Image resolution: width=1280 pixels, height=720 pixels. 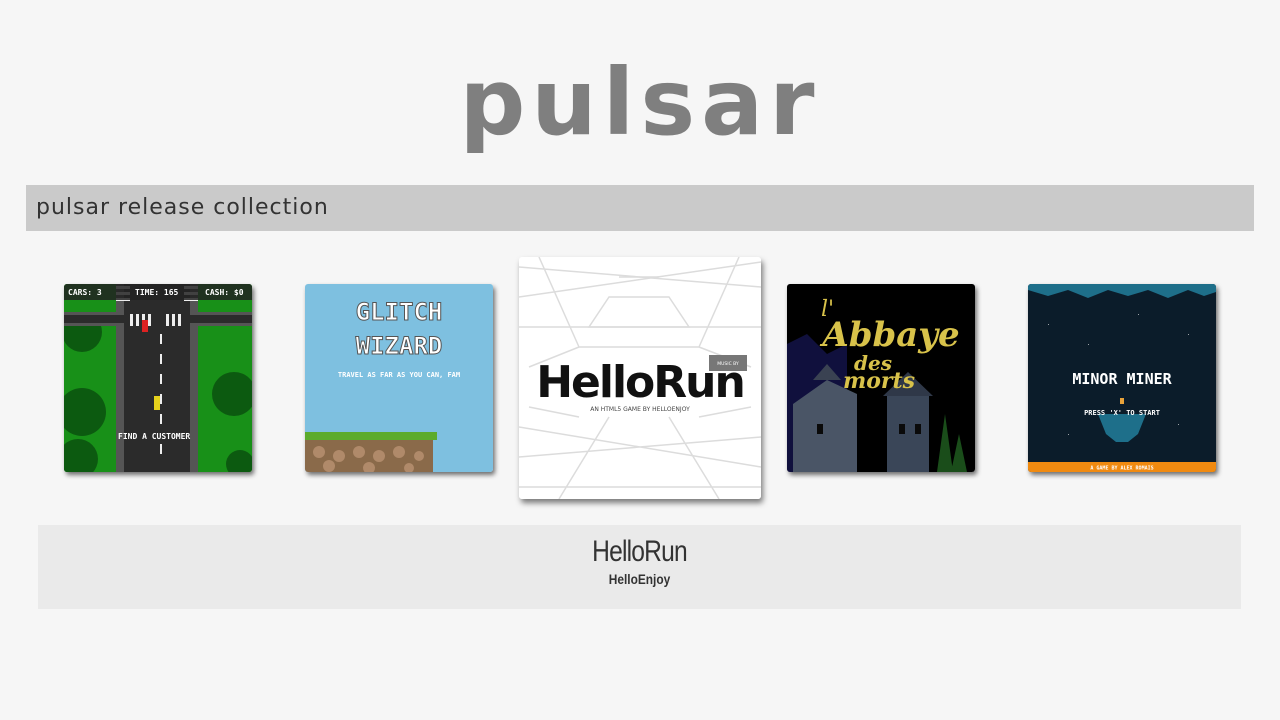 I want to click on collection-title: pulsar release collection, so click(x=182, y=207).